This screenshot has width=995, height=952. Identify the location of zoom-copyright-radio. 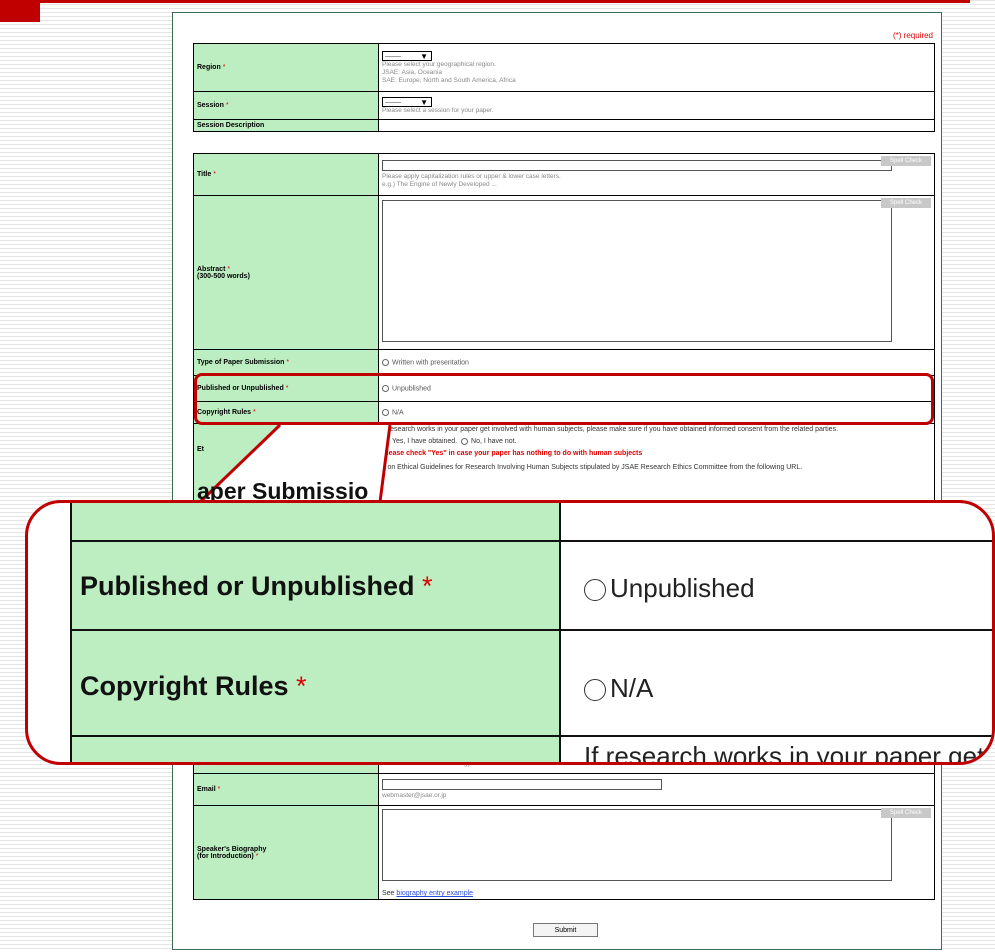
(595, 690).